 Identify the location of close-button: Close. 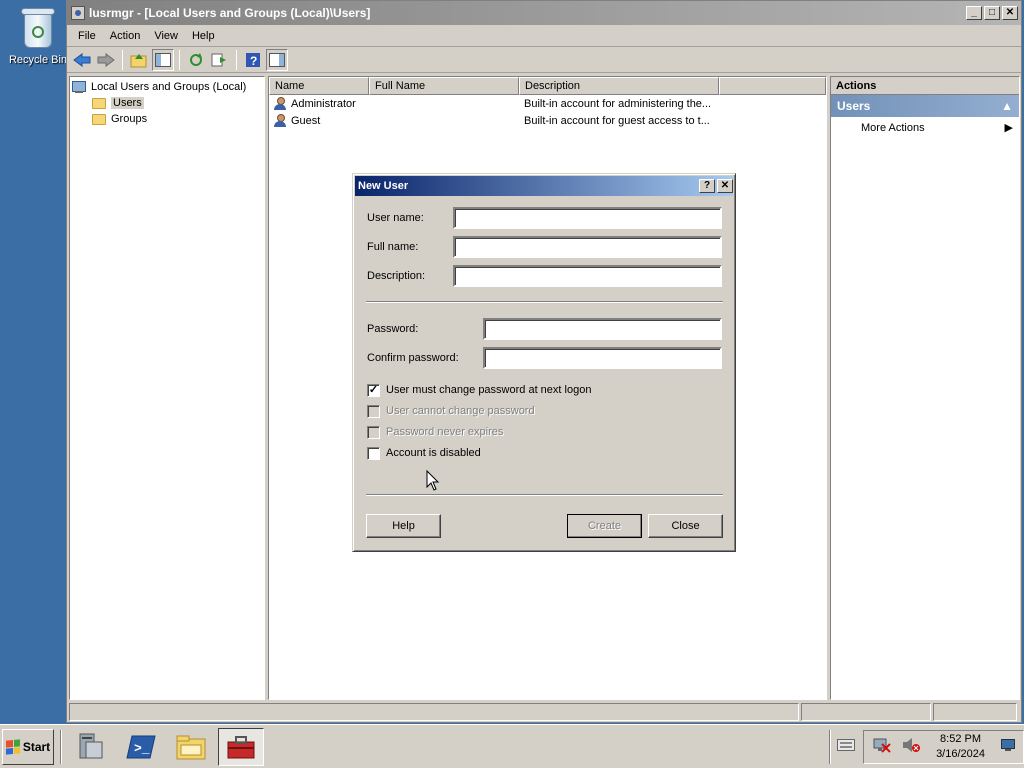
(685, 526).